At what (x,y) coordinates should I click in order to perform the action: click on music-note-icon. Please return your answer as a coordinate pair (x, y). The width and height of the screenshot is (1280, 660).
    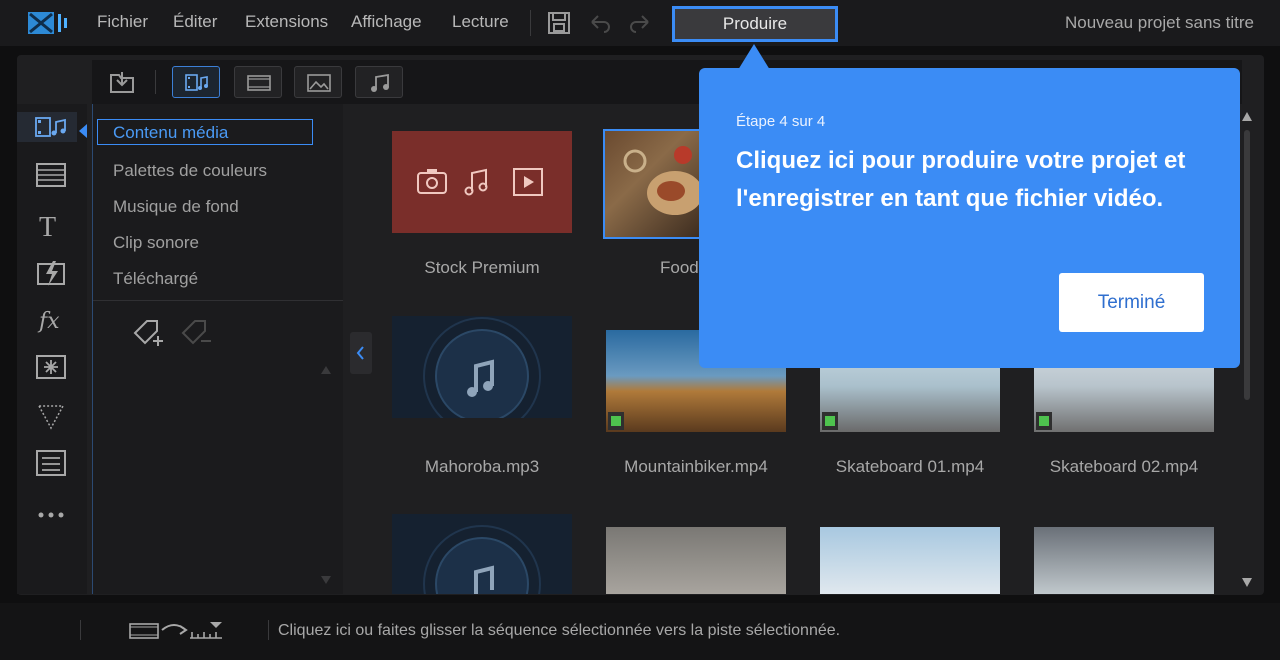
    Looking at the image, I should click on (380, 82).